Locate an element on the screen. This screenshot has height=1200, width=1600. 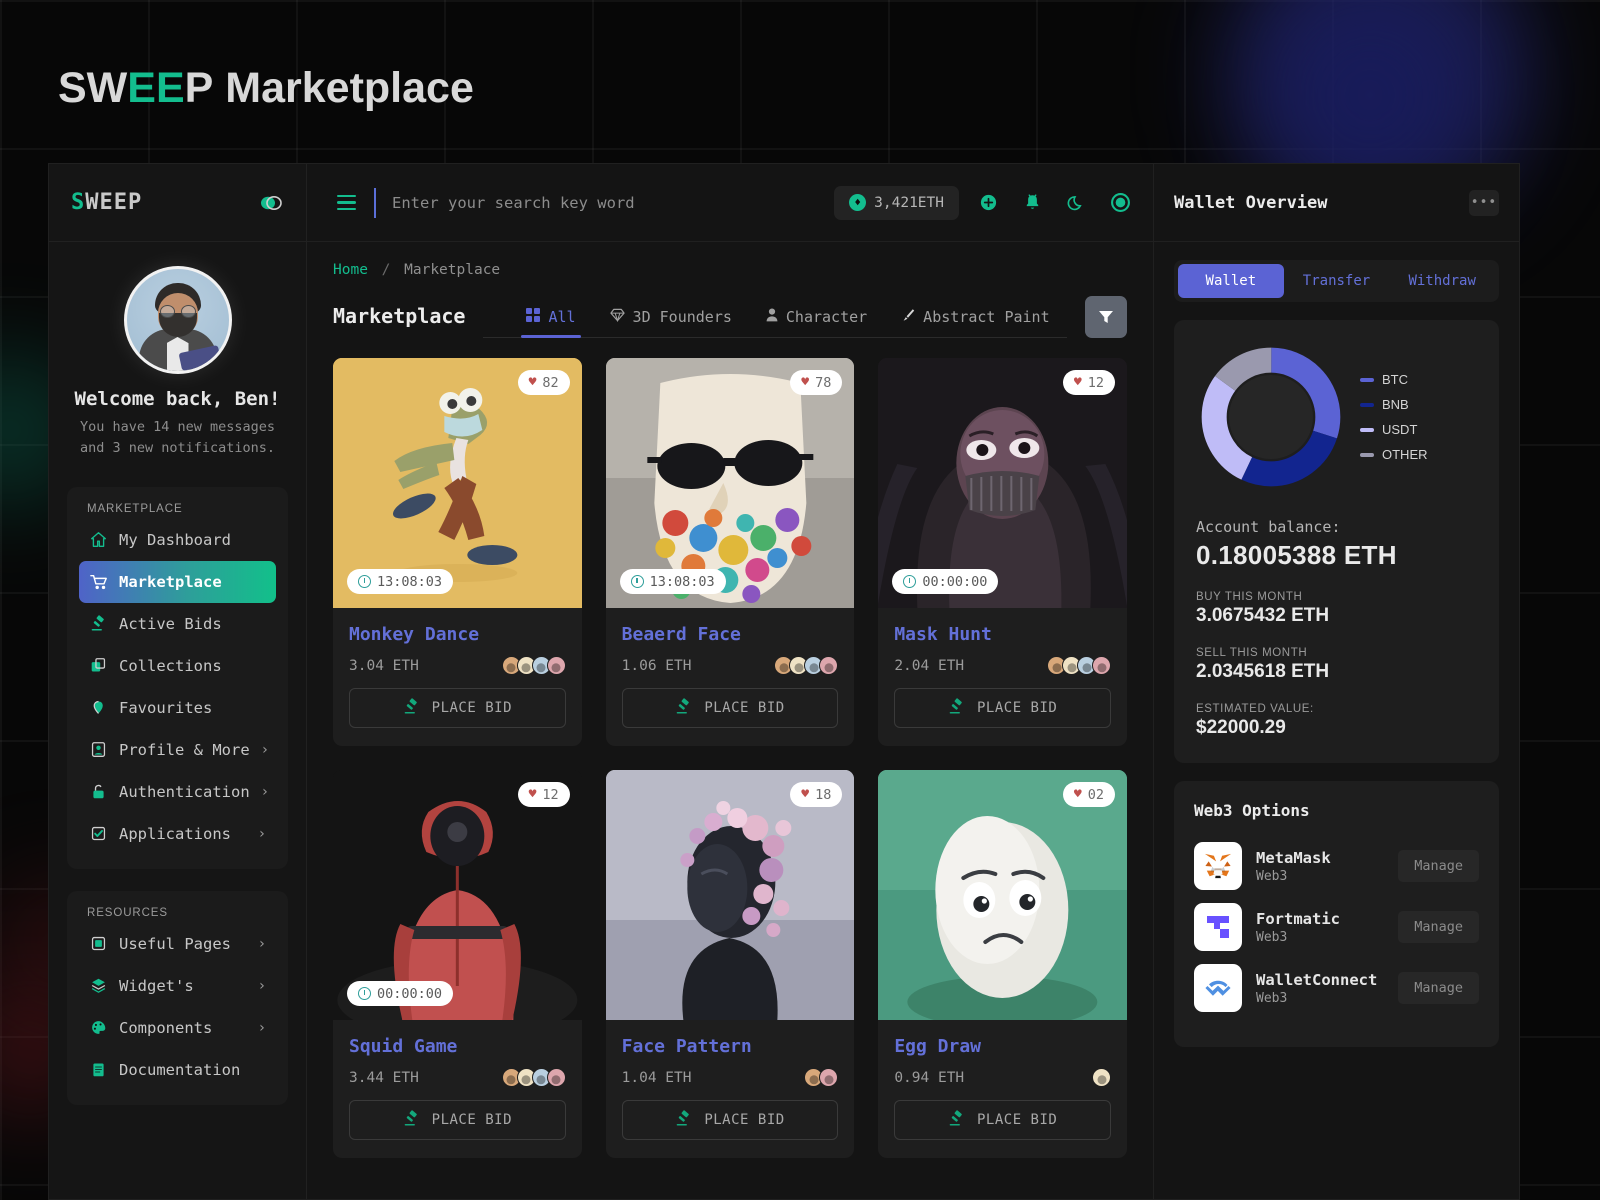
sidebar-item-marketplace: Marketplace is located at coordinates (177, 581).